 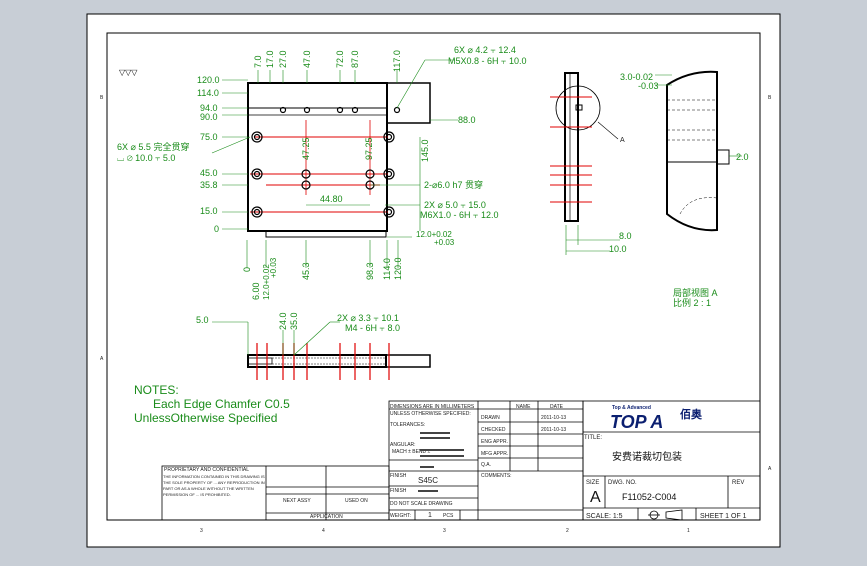 I want to click on dim-9725: 97.25, so click(x=369, y=148).